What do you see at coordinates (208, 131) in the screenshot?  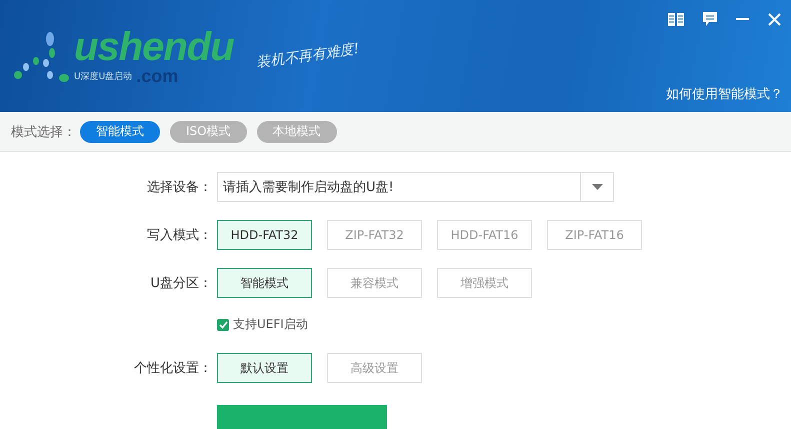 I see `mode-tab: ISO模式` at bounding box center [208, 131].